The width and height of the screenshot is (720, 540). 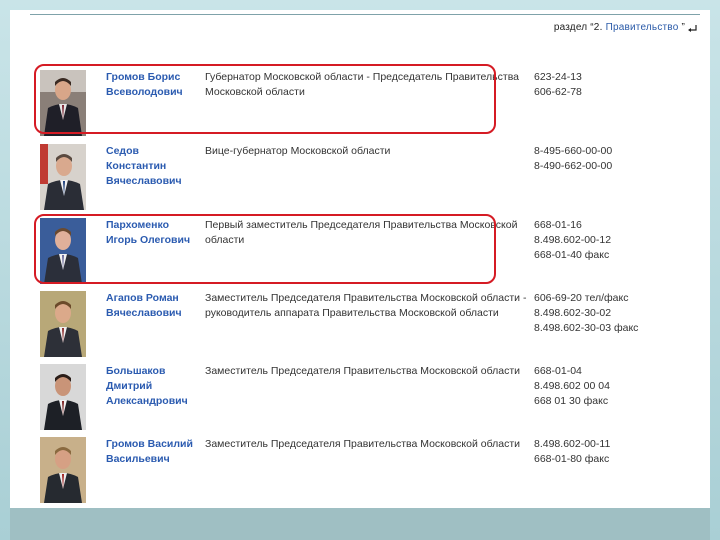 I want to click on return-arrow-icon, so click(x=693, y=28).